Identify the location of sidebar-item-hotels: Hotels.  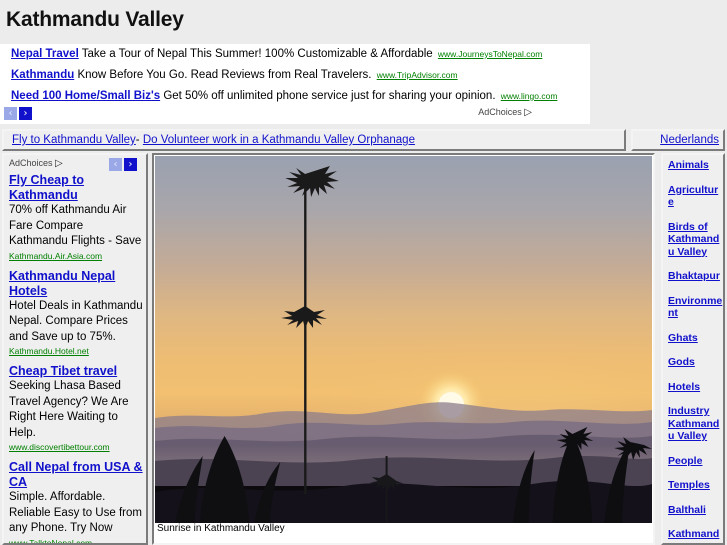
(695, 387).